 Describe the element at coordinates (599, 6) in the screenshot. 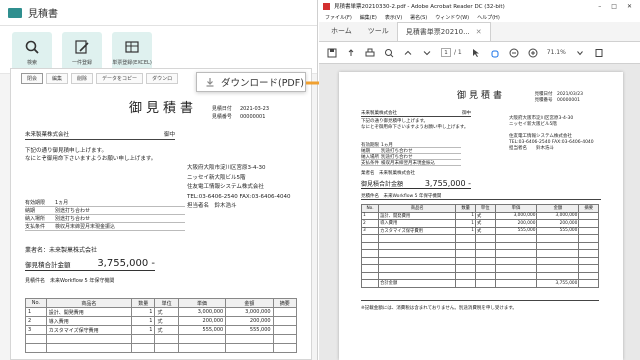

I see `minimize-icon: –` at that location.